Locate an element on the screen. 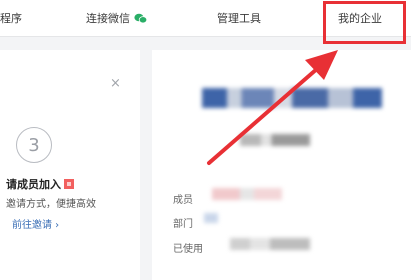  new-badge-icon is located at coordinates (69, 184).